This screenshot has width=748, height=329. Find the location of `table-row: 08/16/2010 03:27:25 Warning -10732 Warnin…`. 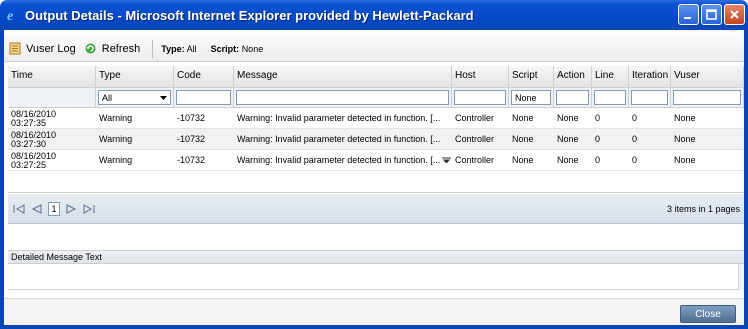

table-row: 08/16/2010 03:27:25 Warning -10732 Warnin… is located at coordinates (376, 160).